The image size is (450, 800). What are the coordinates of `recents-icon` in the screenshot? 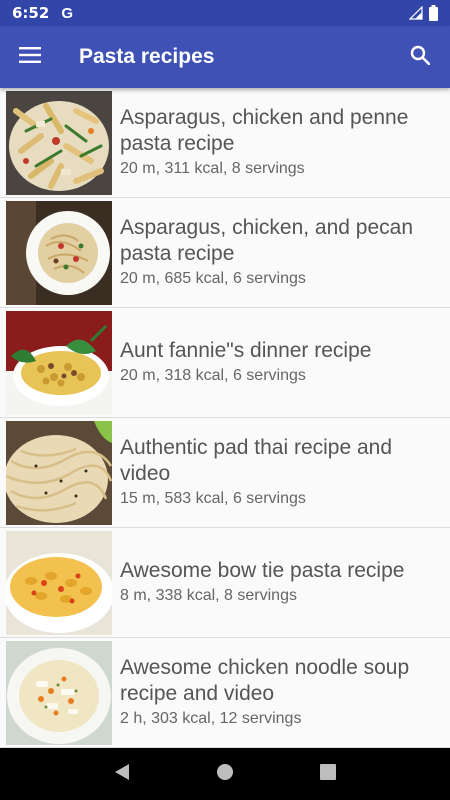 It's located at (328, 774).